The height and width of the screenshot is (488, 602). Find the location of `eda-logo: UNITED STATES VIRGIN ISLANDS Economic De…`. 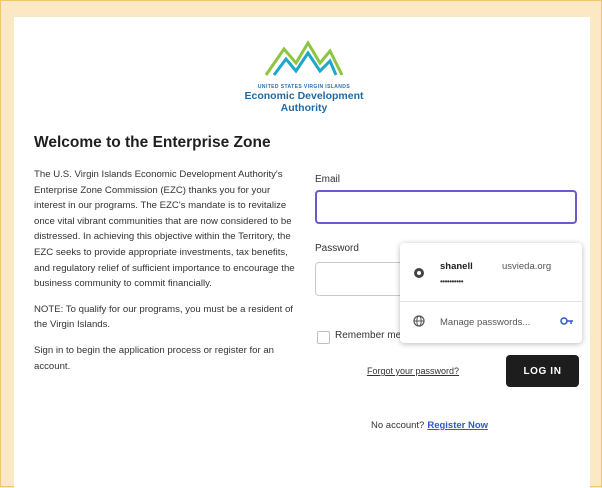

eda-logo: UNITED STATES VIRGIN ISLANDS Economic De… is located at coordinates (304, 90).